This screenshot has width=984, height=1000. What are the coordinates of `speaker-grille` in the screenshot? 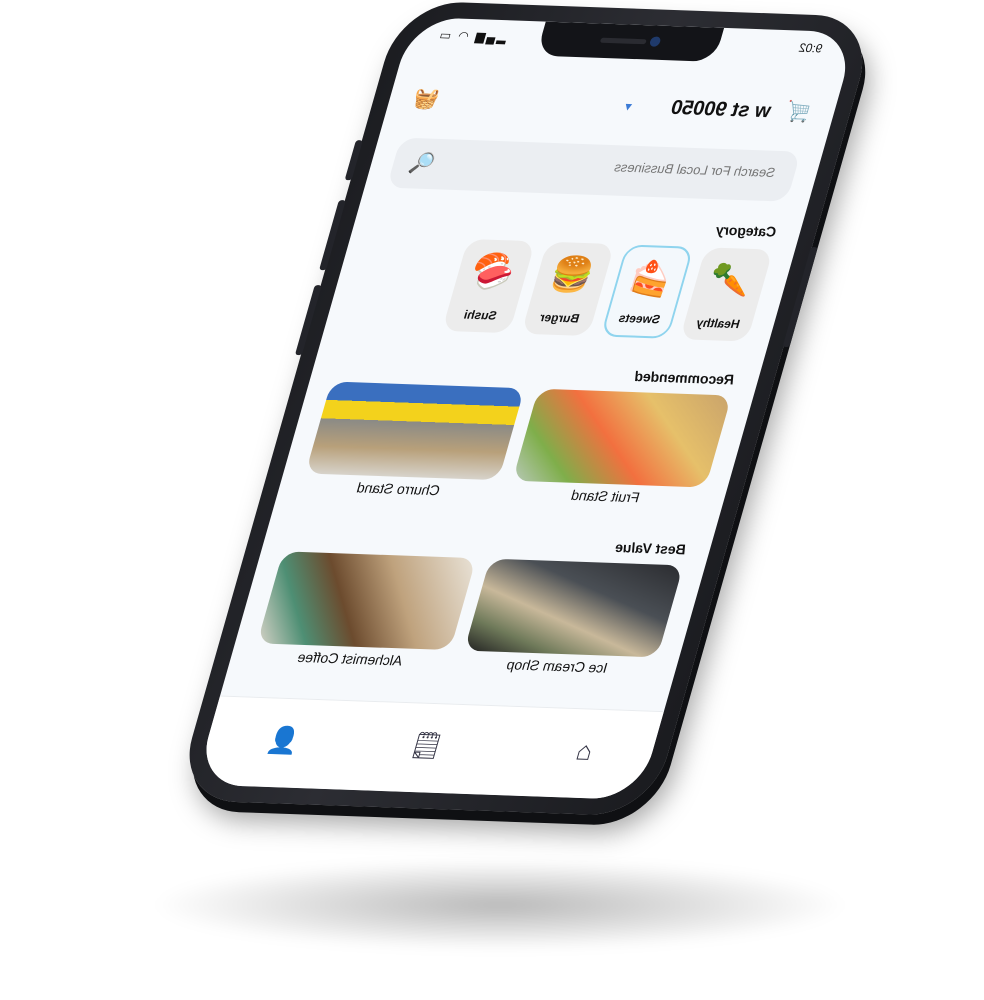 It's located at (623, 41).